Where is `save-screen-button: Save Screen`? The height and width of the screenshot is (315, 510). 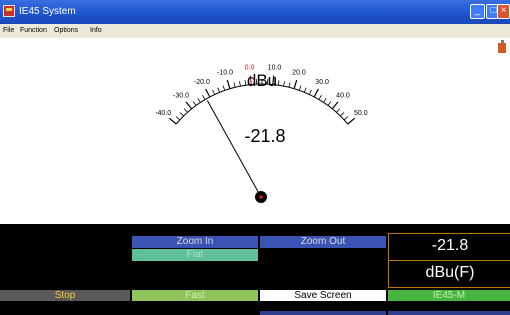 save-screen-button: Save Screen is located at coordinates (323, 295).